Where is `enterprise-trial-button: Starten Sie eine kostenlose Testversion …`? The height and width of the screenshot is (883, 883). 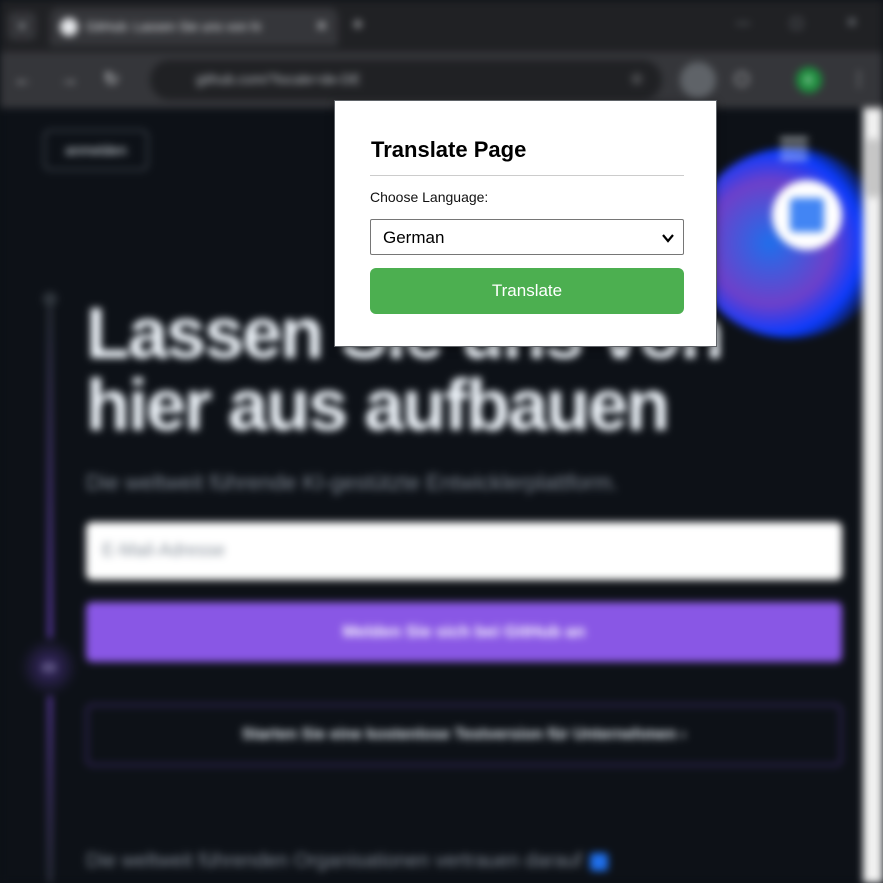
enterprise-trial-button: Starten Sie eine kostenlose Testversion … is located at coordinates (464, 735).